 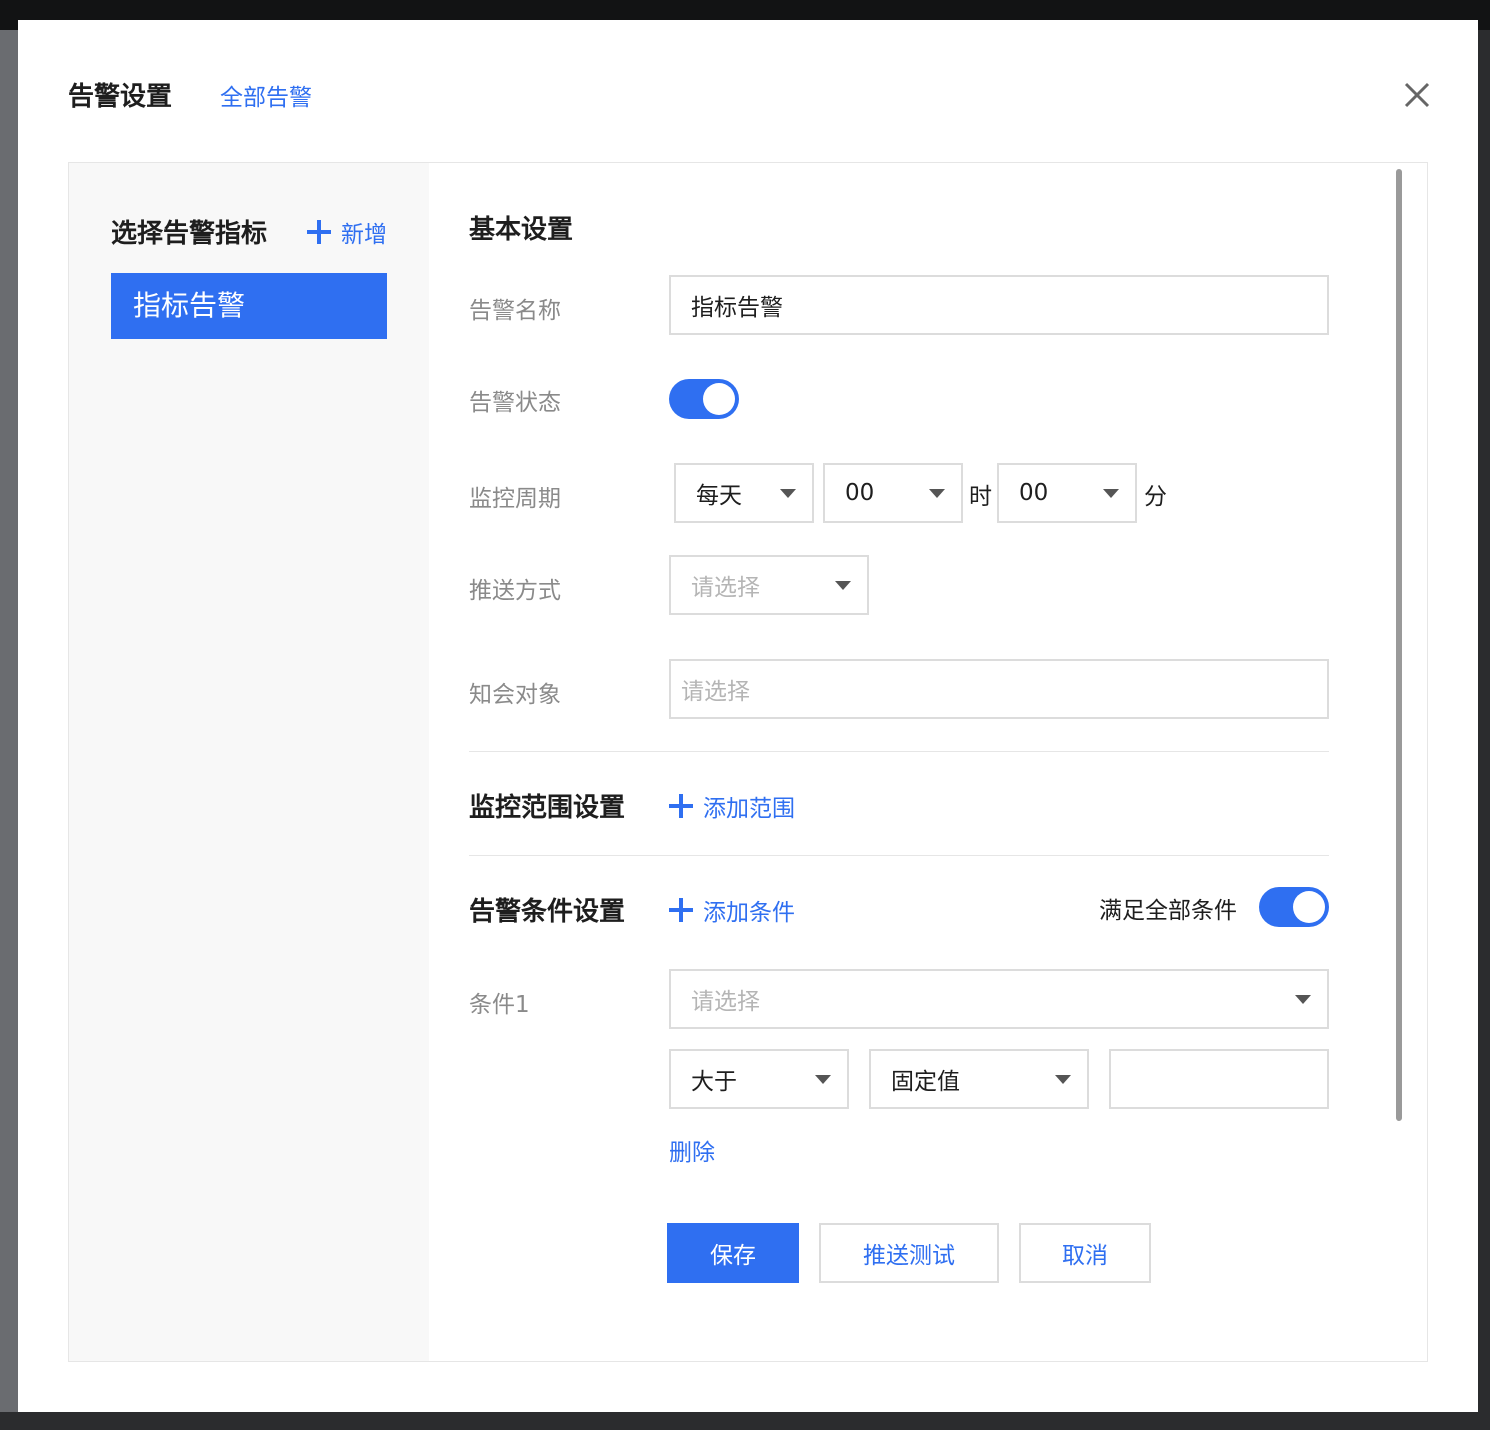 I want to click on cycle-hour-value: 00, so click(x=860, y=493).